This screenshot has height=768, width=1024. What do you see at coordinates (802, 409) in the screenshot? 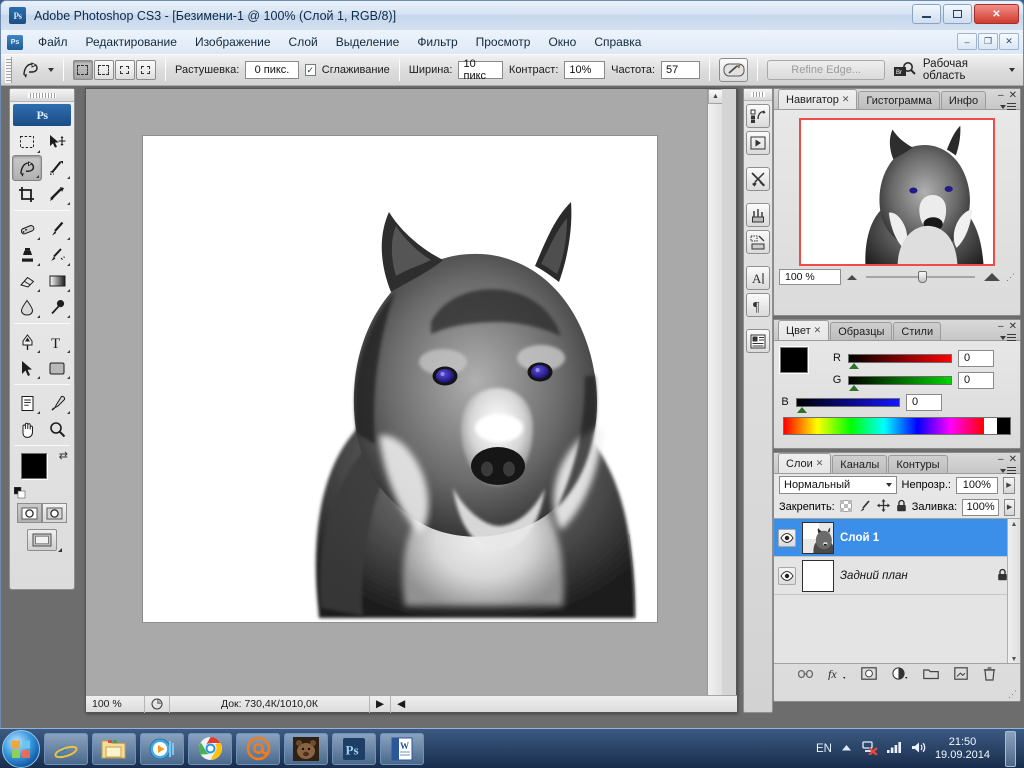
I see `blue-slider-thumb` at bounding box center [802, 409].